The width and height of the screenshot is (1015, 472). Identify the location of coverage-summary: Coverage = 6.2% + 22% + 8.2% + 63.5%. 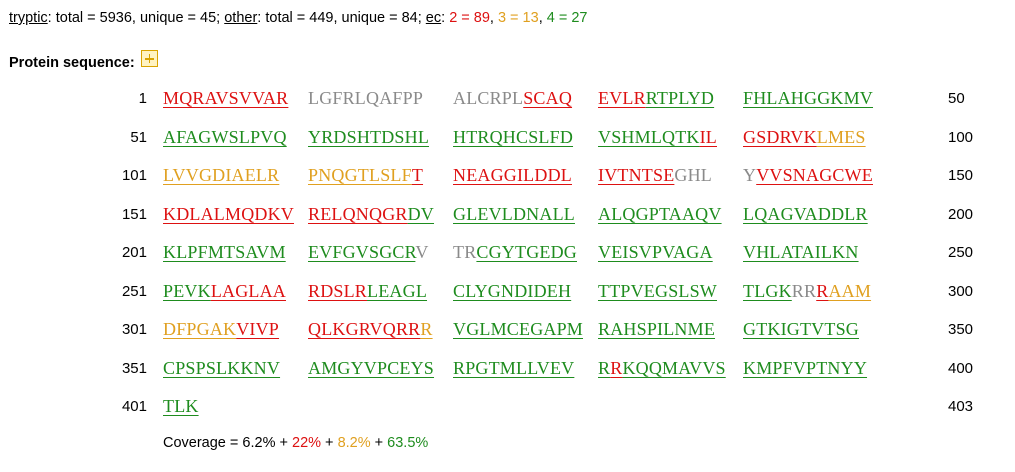
(295, 443).